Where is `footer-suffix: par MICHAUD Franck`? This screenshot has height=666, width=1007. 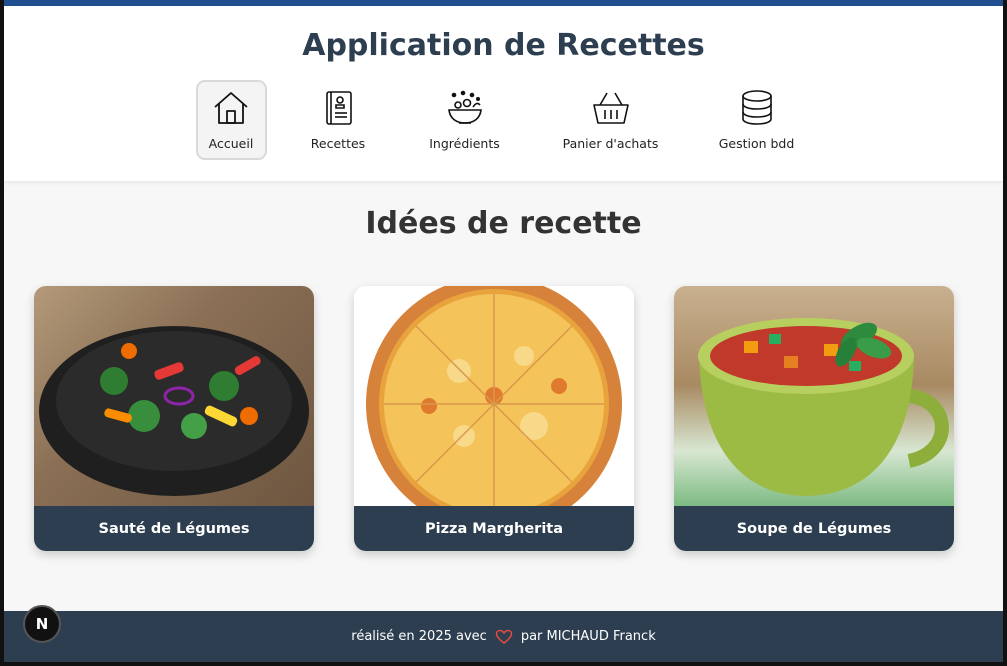 footer-suffix: par MICHAUD Franck is located at coordinates (588, 636).